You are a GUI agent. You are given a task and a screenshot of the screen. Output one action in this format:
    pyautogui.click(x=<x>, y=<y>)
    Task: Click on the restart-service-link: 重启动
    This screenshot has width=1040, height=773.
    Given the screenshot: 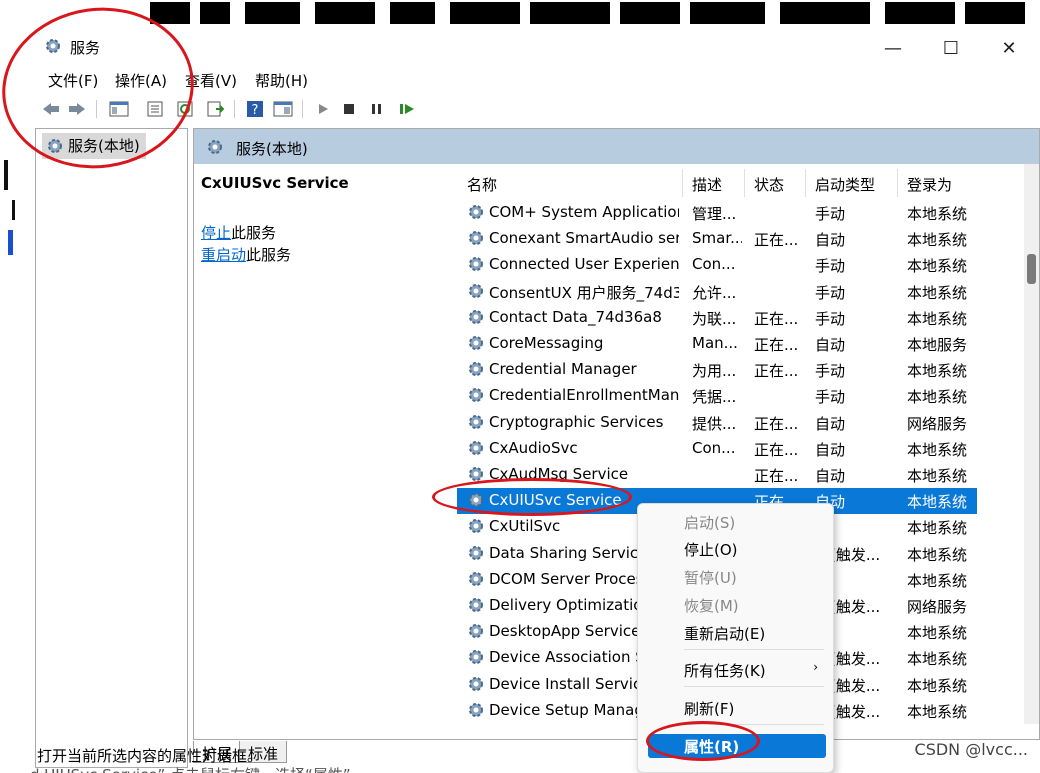 What is the action you would take?
    pyautogui.click(x=223, y=255)
    